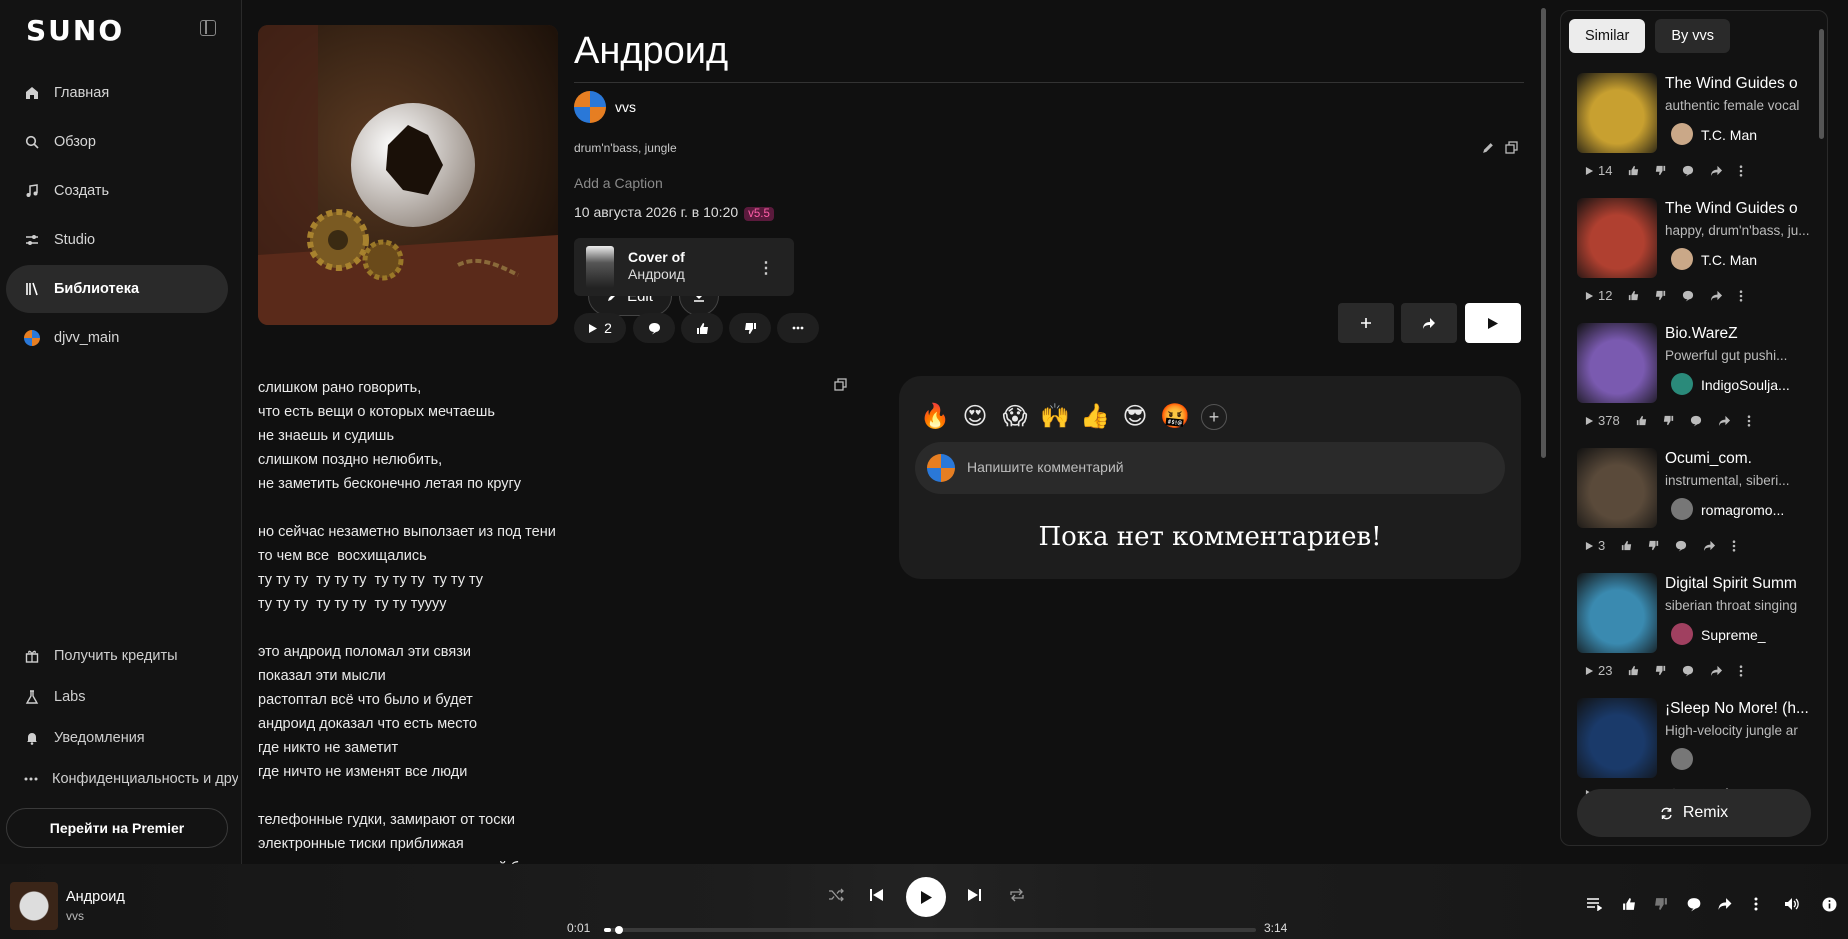 This screenshot has width=1848, height=939. Describe the element at coordinates (122, 738) in the screenshot. I see `sidebar-item-notifications: Уведомления` at that location.